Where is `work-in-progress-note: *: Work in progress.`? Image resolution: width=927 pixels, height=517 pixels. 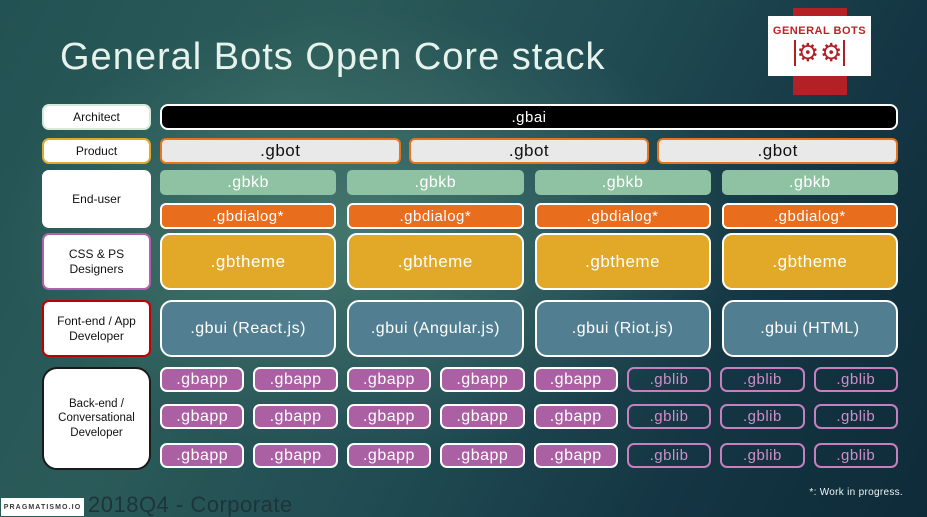
work-in-progress-note: *: Work in progress. is located at coordinates (856, 492).